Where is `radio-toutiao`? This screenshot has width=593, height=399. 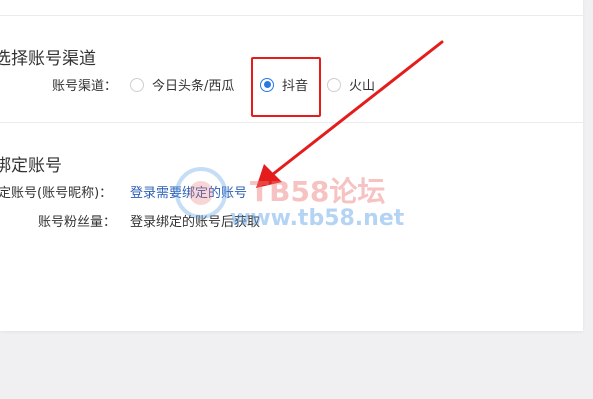 radio-toutiao is located at coordinates (137, 84).